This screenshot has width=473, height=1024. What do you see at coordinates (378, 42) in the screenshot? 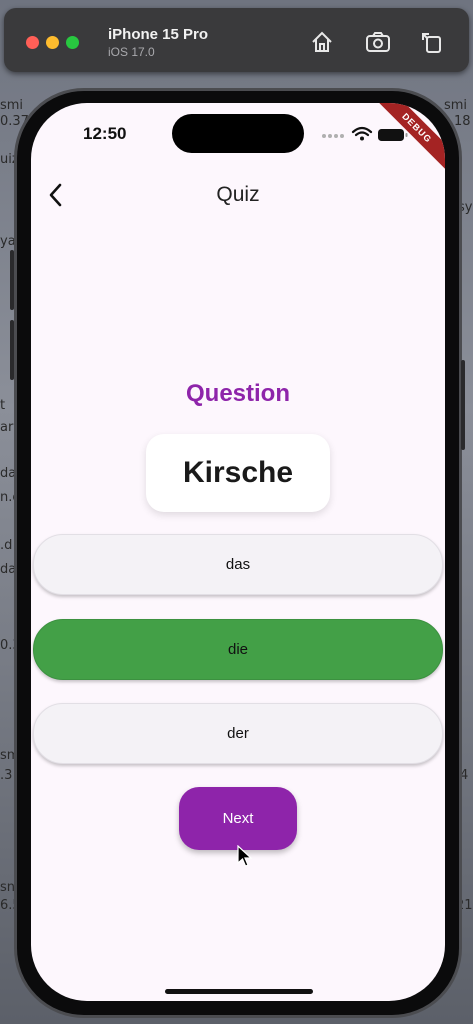
I see `screenshot-icon` at bounding box center [378, 42].